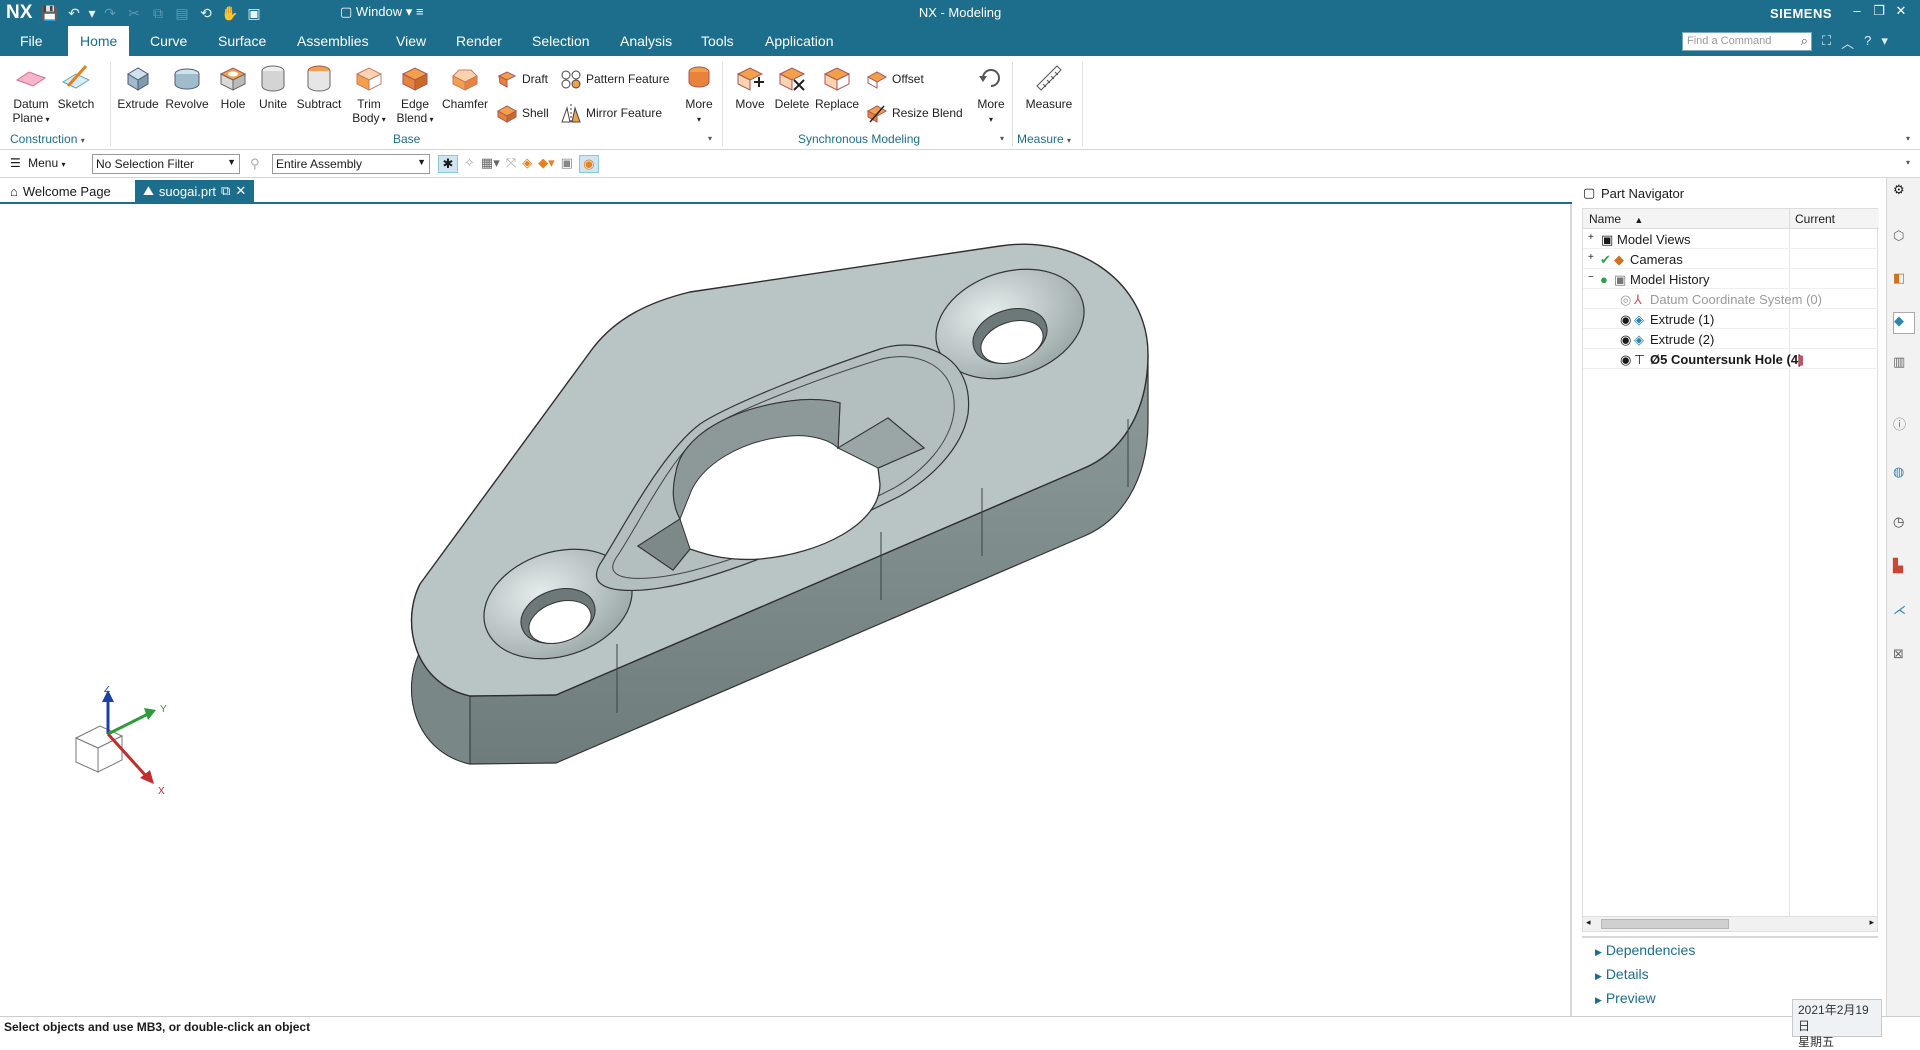 This screenshot has width=1920, height=1050. Describe the element at coordinates (225, 191) in the screenshot. I see `pop-out-icon: ⧉` at that location.